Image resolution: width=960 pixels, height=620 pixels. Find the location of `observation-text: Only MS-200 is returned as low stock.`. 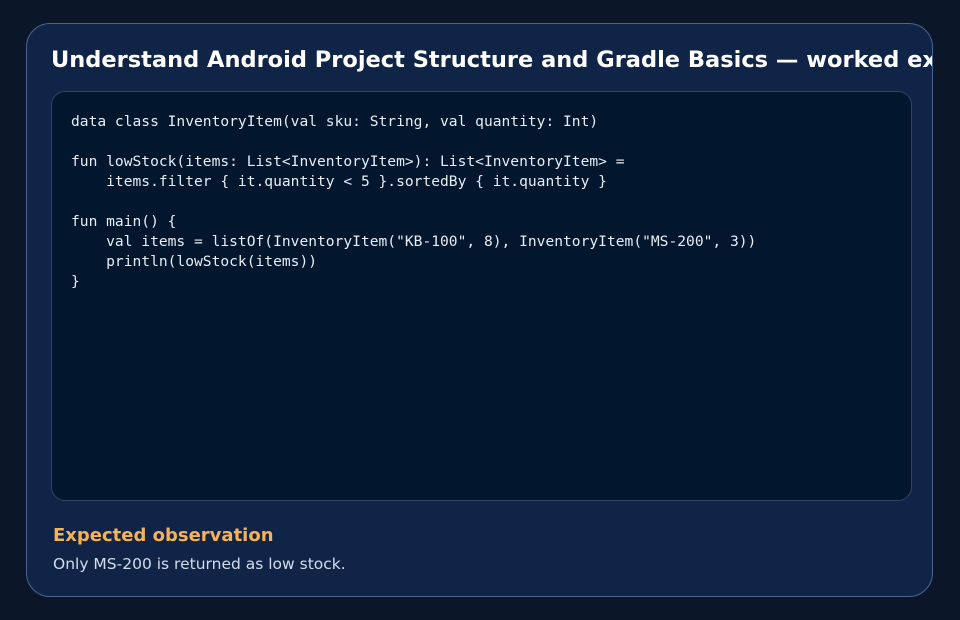

observation-text: Only MS-200 is returned as low stock. is located at coordinates (199, 564).